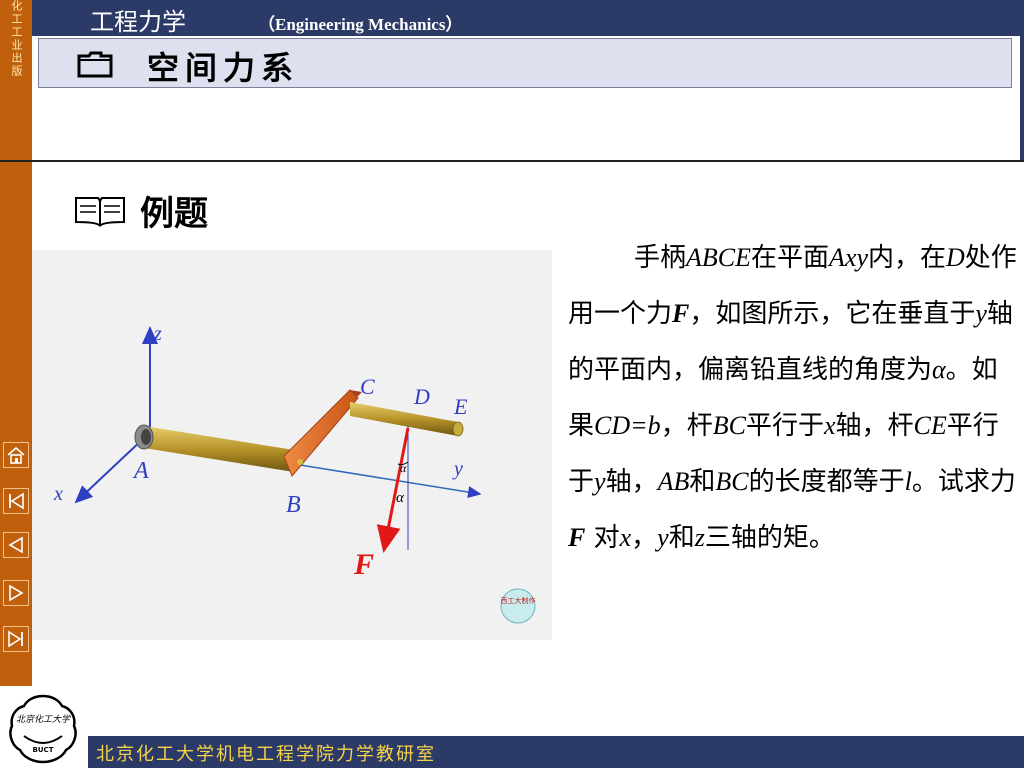 This screenshot has height=768, width=1024. Describe the element at coordinates (660, 258) in the screenshot. I see `problem-text: 手柄` at that location.